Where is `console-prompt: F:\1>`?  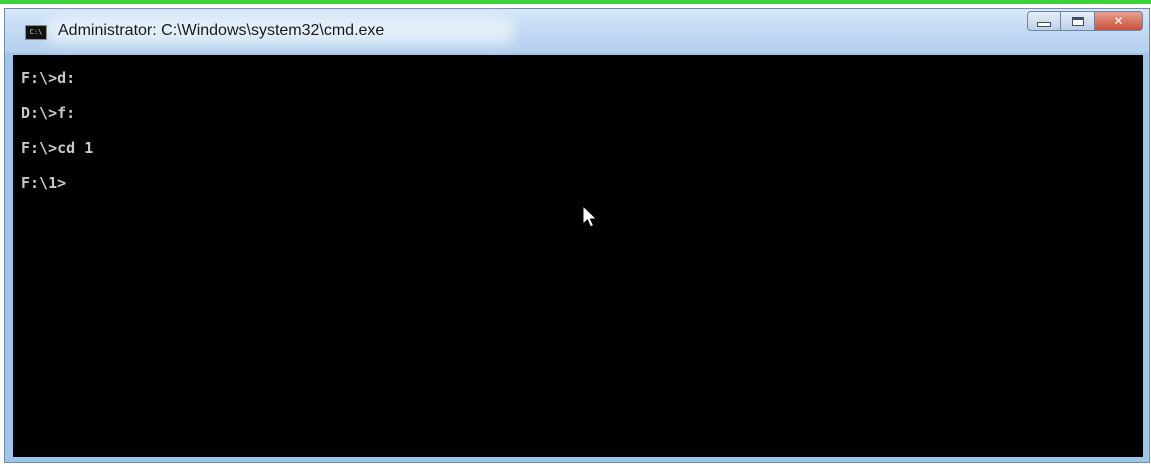
console-prompt: F:\1> is located at coordinates (43, 183).